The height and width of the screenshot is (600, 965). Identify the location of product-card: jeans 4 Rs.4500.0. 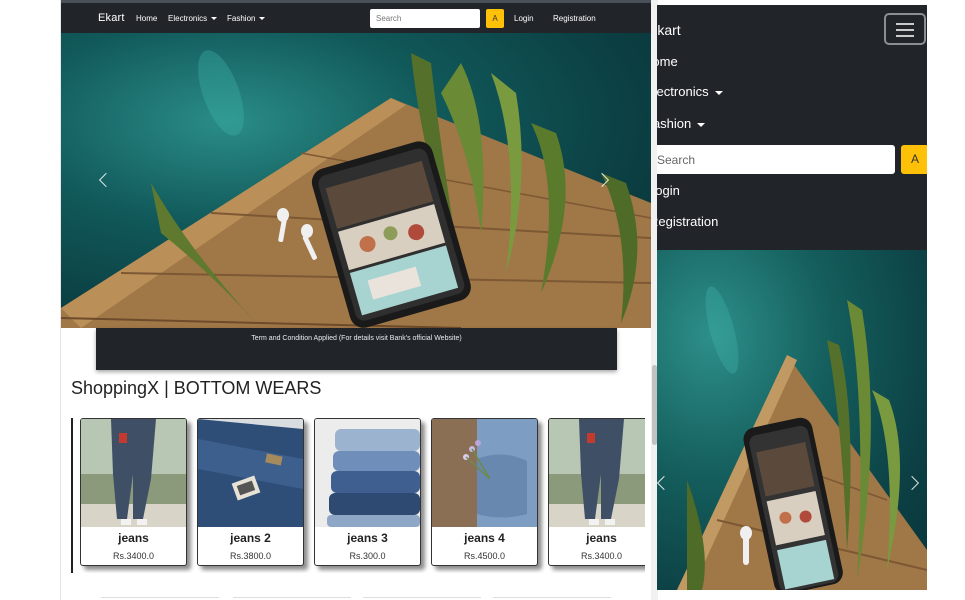
(484, 492).